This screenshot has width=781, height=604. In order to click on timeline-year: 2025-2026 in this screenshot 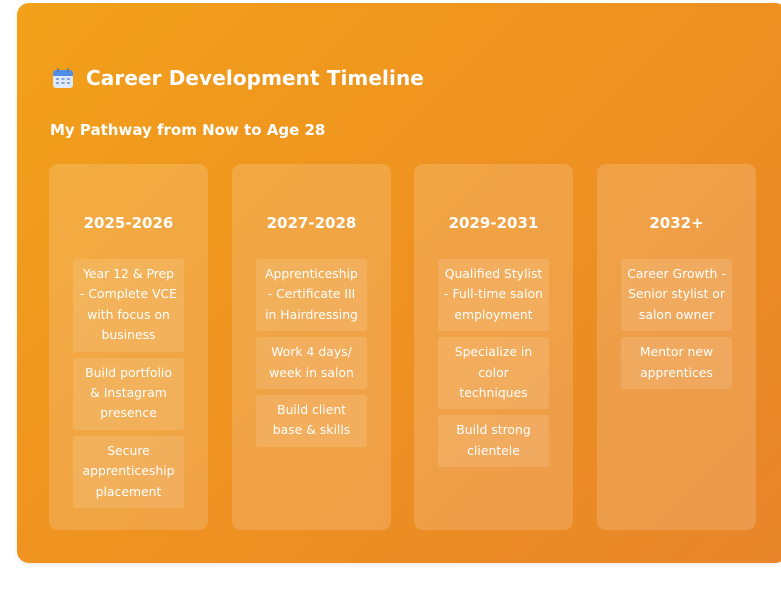, I will do `click(128, 223)`.